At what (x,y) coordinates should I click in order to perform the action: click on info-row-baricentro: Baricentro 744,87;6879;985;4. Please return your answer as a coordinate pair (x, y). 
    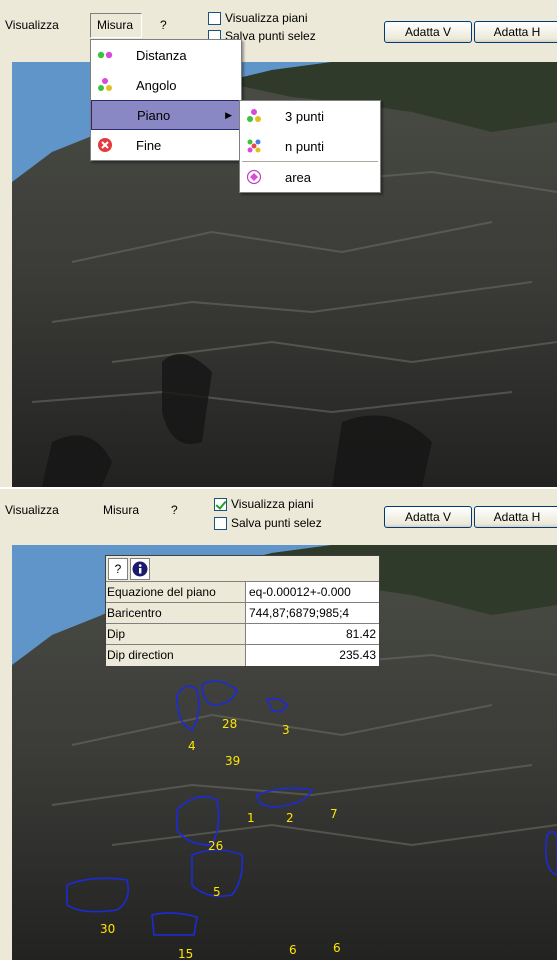
    Looking at the image, I should click on (242, 613).